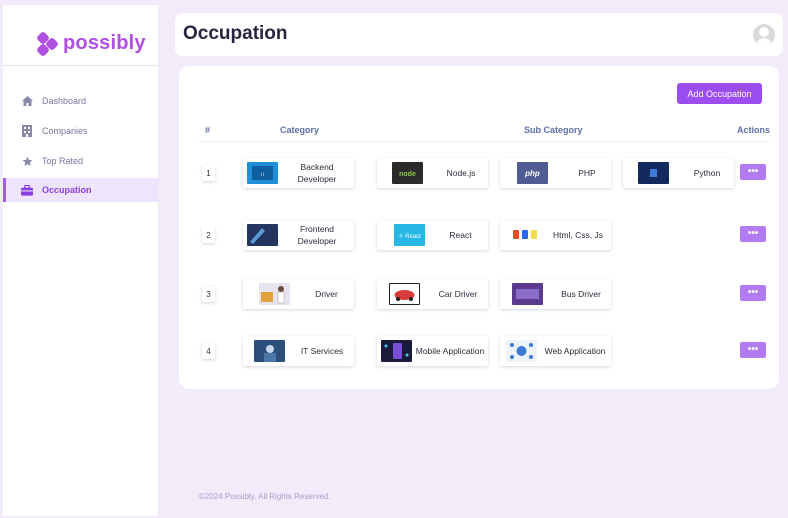 The height and width of the screenshot is (518, 788). Describe the element at coordinates (525, 235) in the screenshot. I see `html-css-js-logos` at that location.